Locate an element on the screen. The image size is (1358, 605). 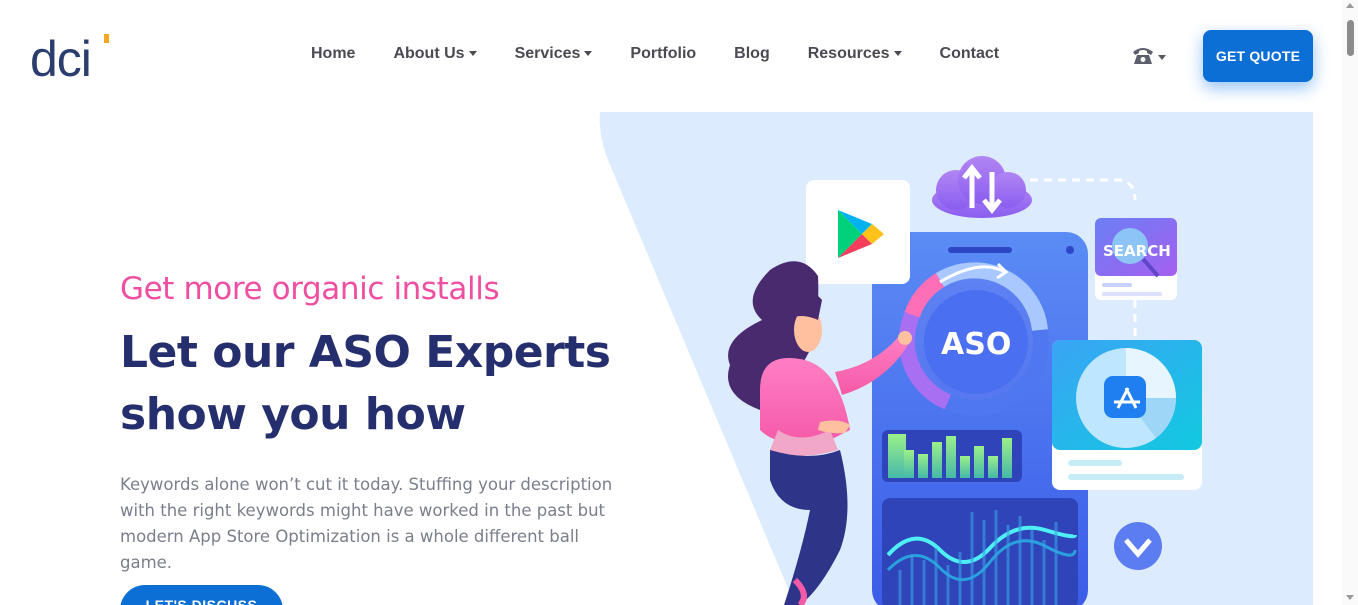
telephone-icon is located at coordinates (1143, 56).